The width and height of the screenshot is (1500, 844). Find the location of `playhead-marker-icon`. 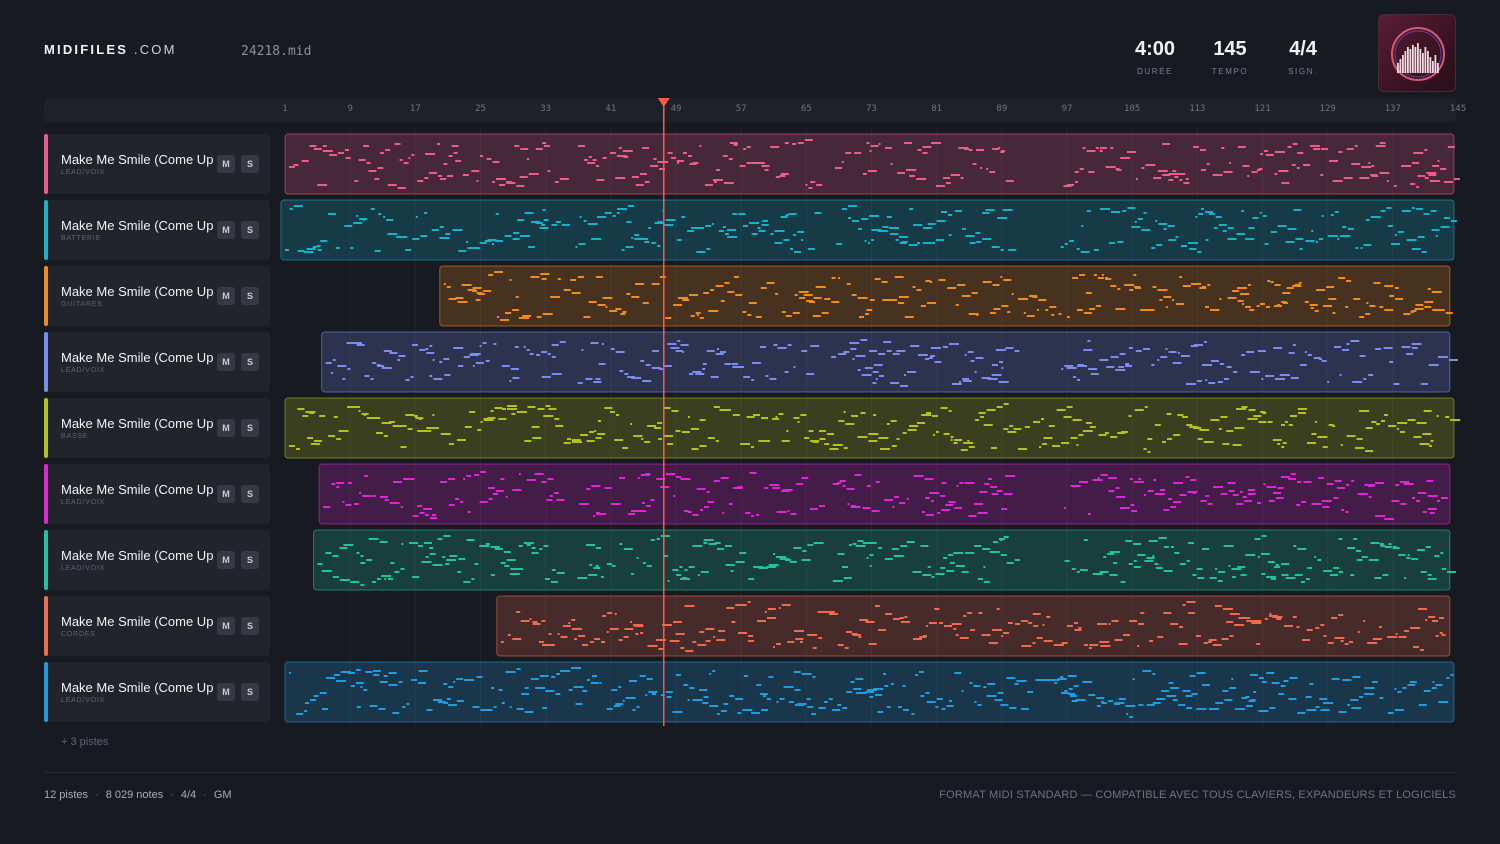

playhead-marker-icon is located at coordinates (663, 102).